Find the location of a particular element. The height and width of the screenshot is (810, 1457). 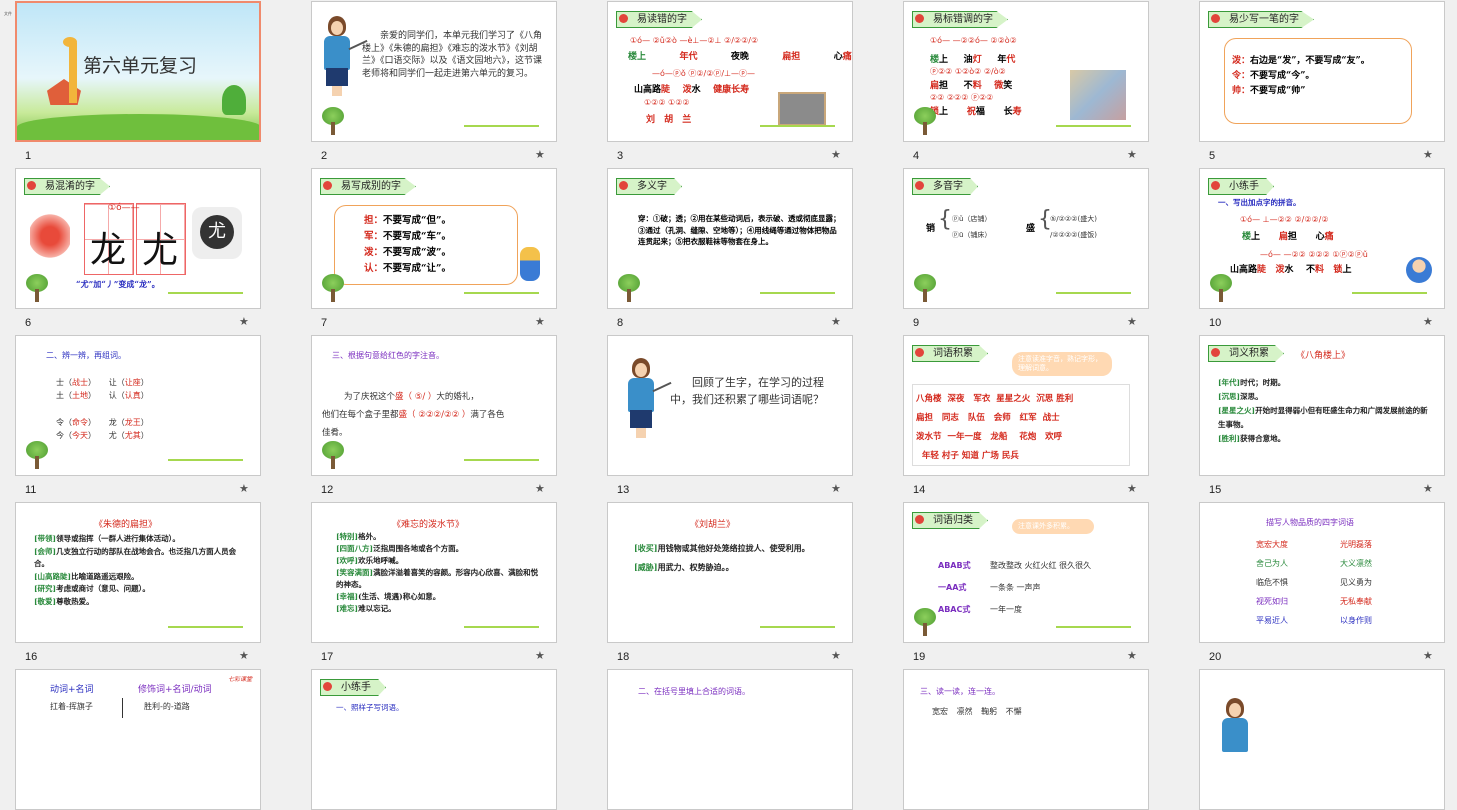

note-text: “尤”加“丿”变成“龙”。 is located at coordinates (118, 284).